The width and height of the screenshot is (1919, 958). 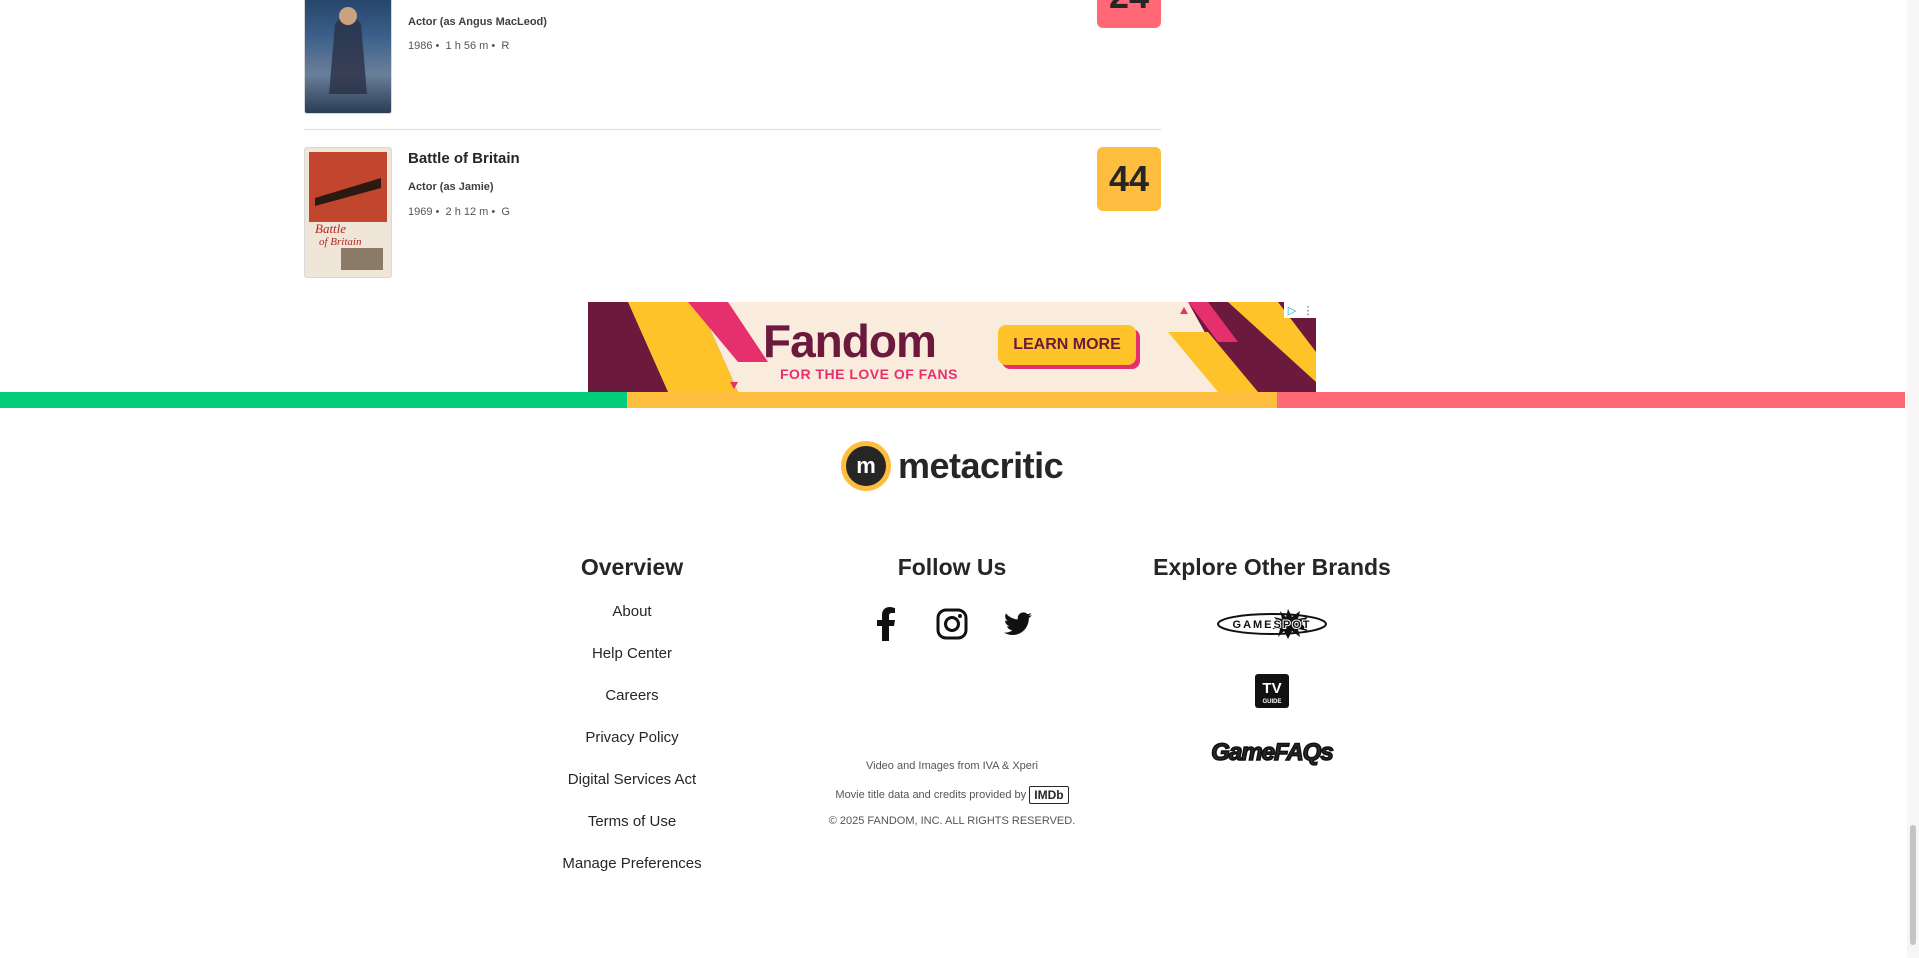 What do you see at coordinates (632, 737) in the screenshot?
I see `footer-link-privacy-policy: Privacy Policy` at bounding box center [632, 737].